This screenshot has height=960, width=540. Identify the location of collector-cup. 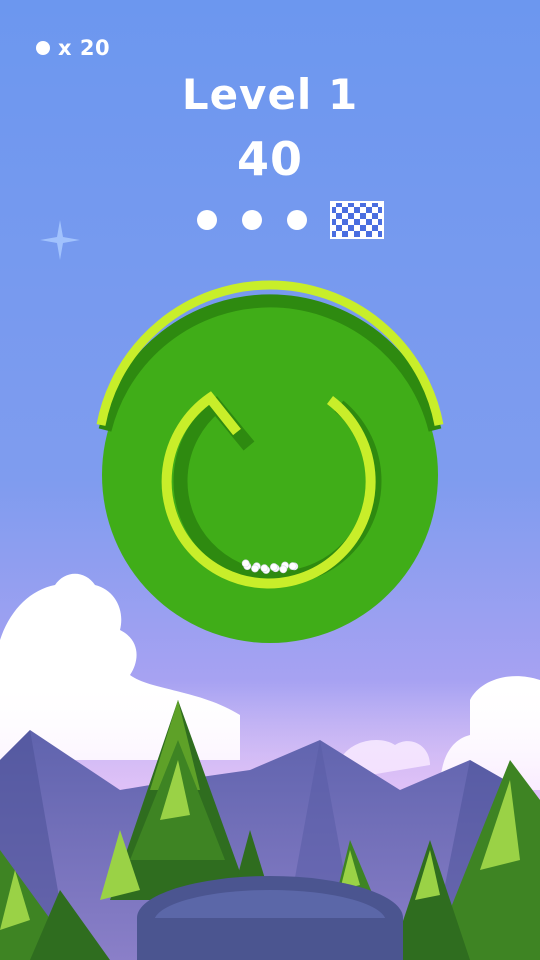
(270, 918).